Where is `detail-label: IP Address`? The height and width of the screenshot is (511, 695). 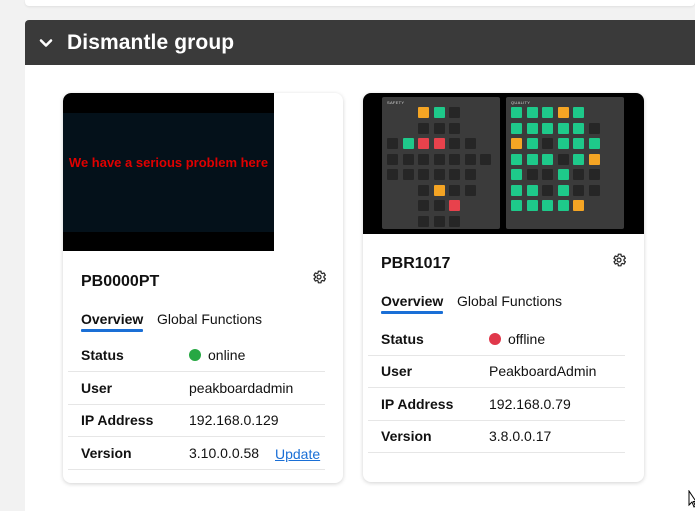
detail-label: IP Address is located at coordinates (417, 404).